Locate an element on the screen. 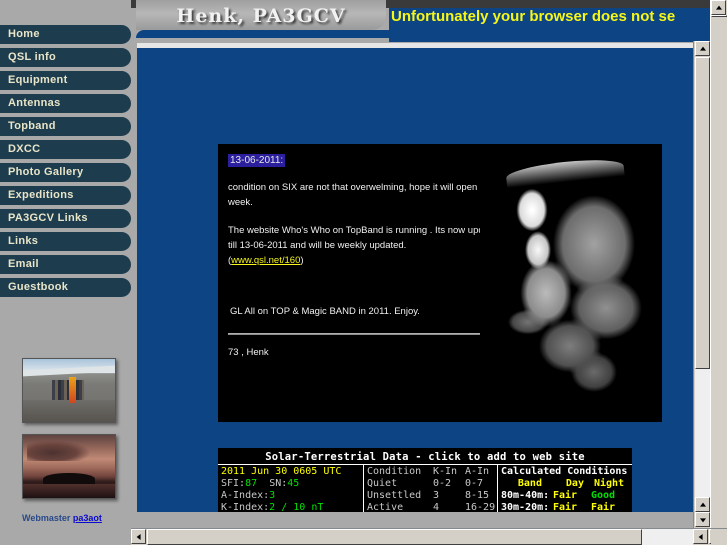 The height and width of the screenshot is (545, 727). condition-row: Quiet 0-2 0-7 is located at coordinates (430, 484).